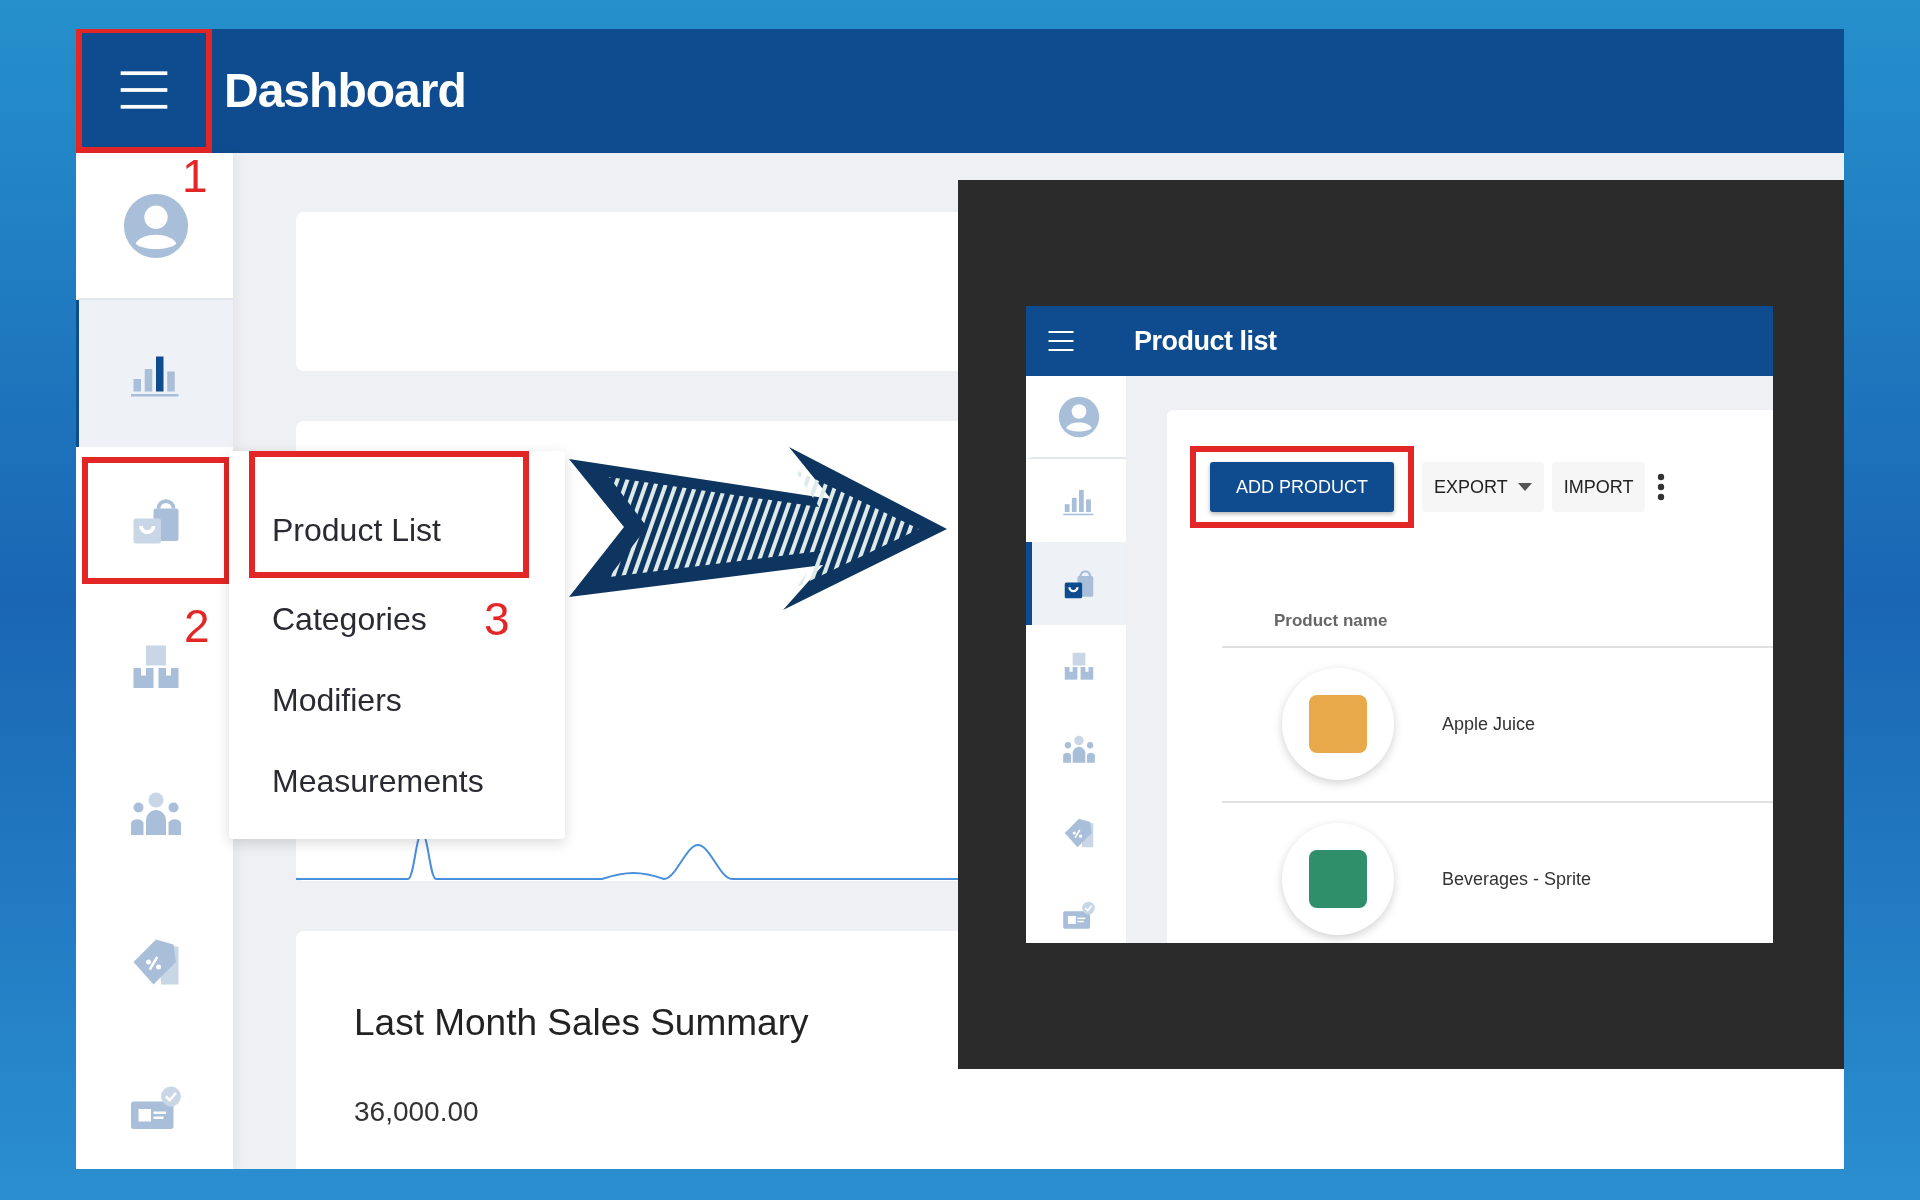  I want to click on menu-item: Categories, so click(349, 618).